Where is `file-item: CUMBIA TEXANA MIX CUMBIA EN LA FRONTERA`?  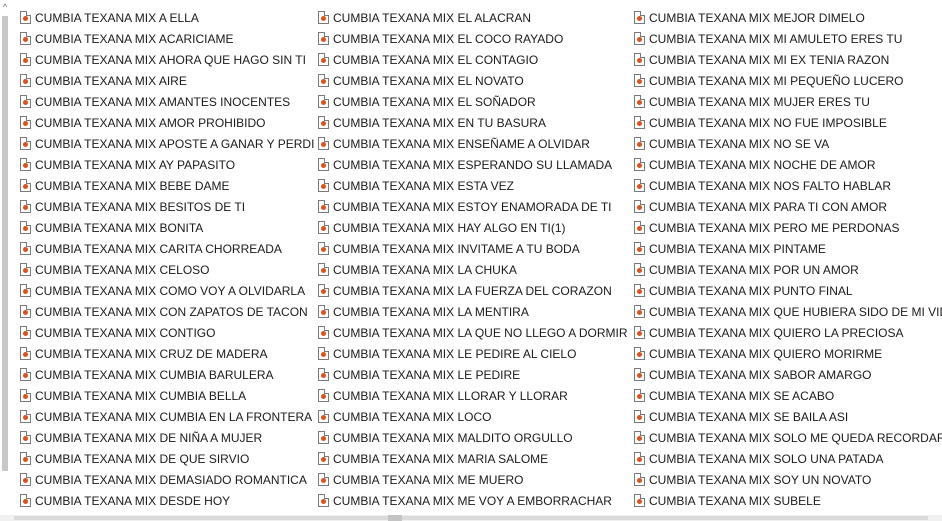
file-item: CUMBIA TEXANA MIX CUMBIA EN LA FRONTERA is located at coordinates (163, 416).